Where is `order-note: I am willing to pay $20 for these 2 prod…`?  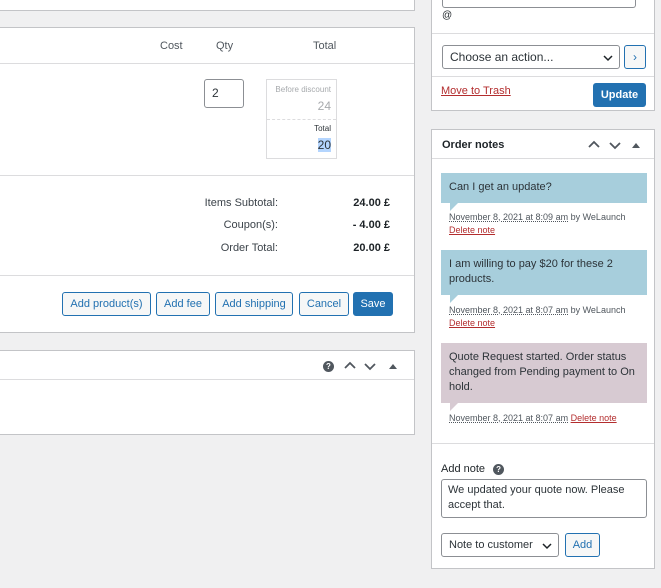 order-note: I am willing to pay $20 for these 2 prod… is located at coordinates (544, 272).